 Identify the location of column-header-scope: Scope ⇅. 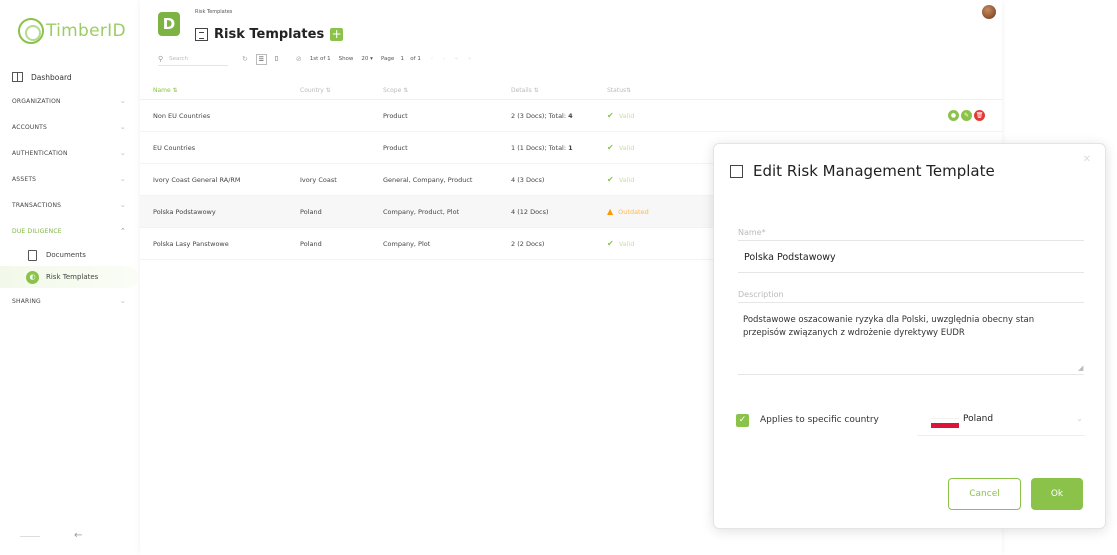
(447, 90).